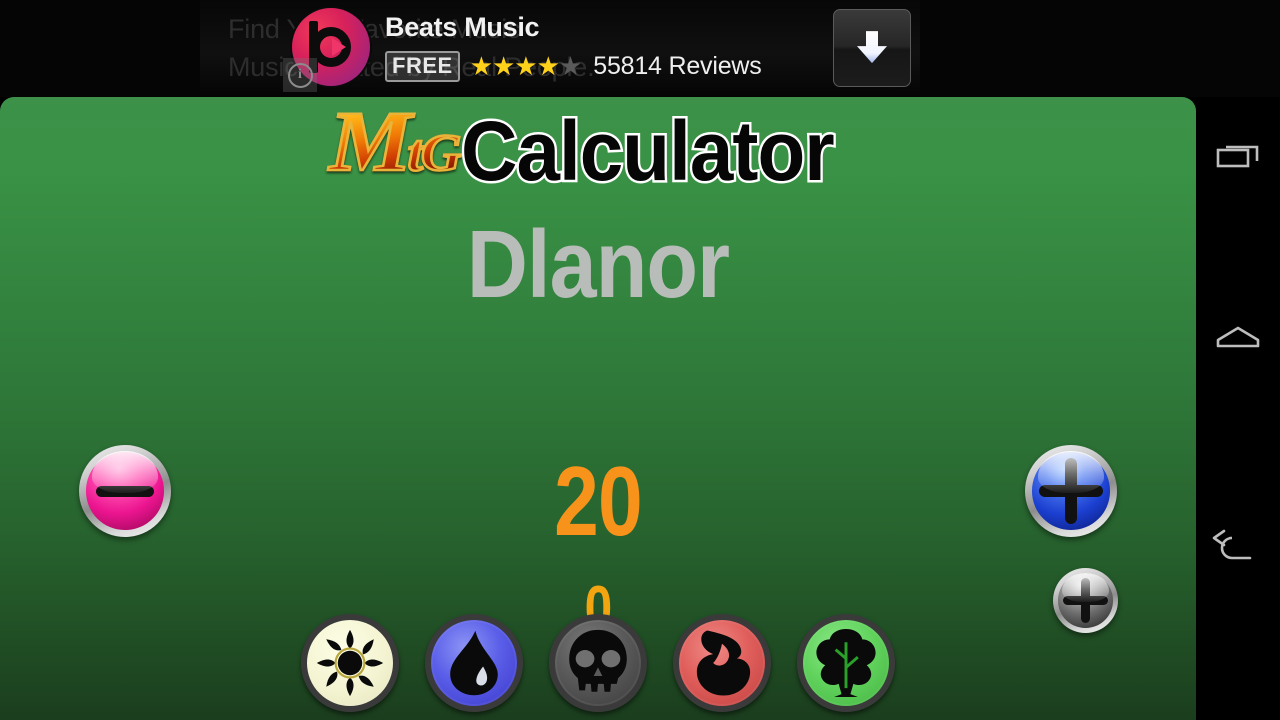 The width and height of the screenshot is (1280, 720). I want to click on back-button, so click(1238, 548).